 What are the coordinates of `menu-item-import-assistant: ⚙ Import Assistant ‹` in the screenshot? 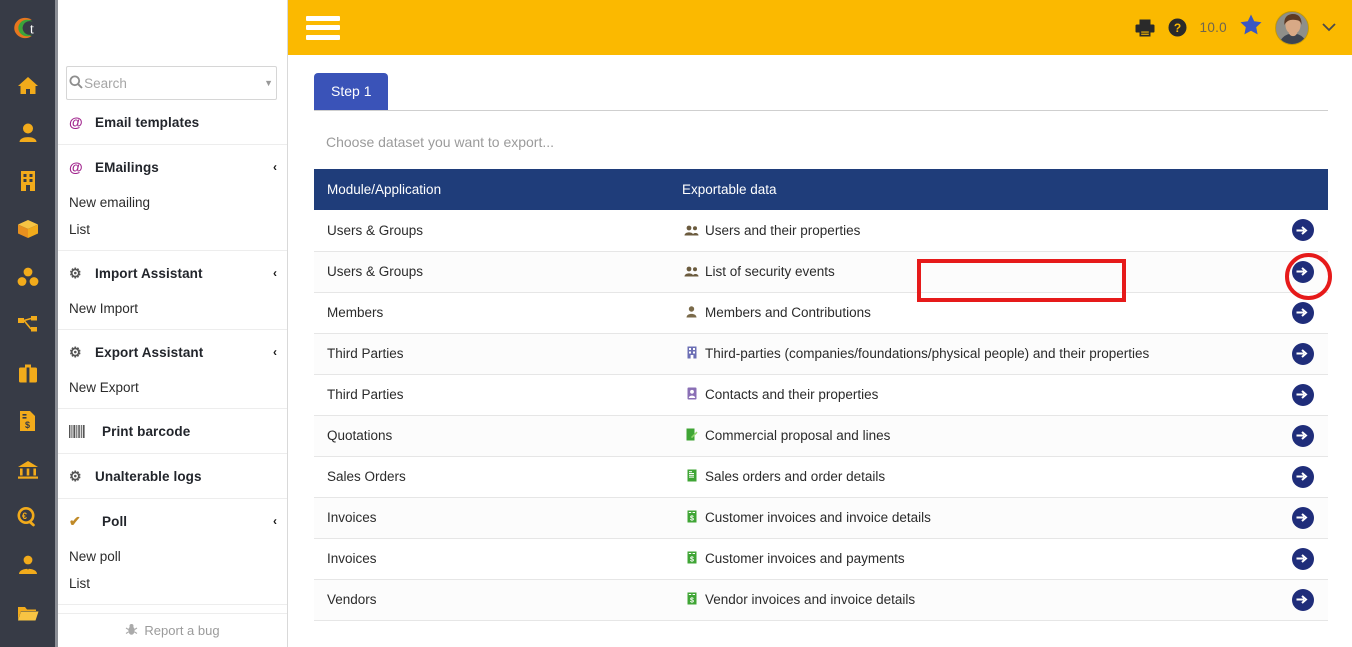 It's located at (172, 273).